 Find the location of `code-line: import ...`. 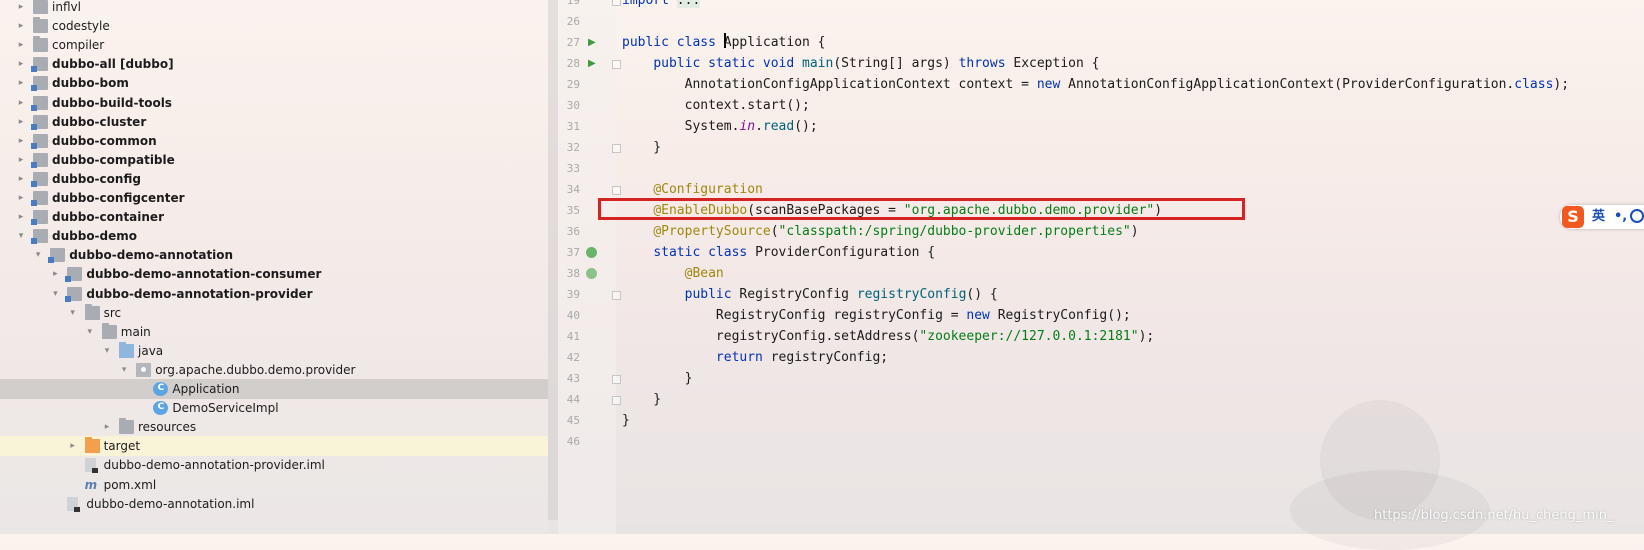

code-line: import ... is located at coordinates (661, 5).